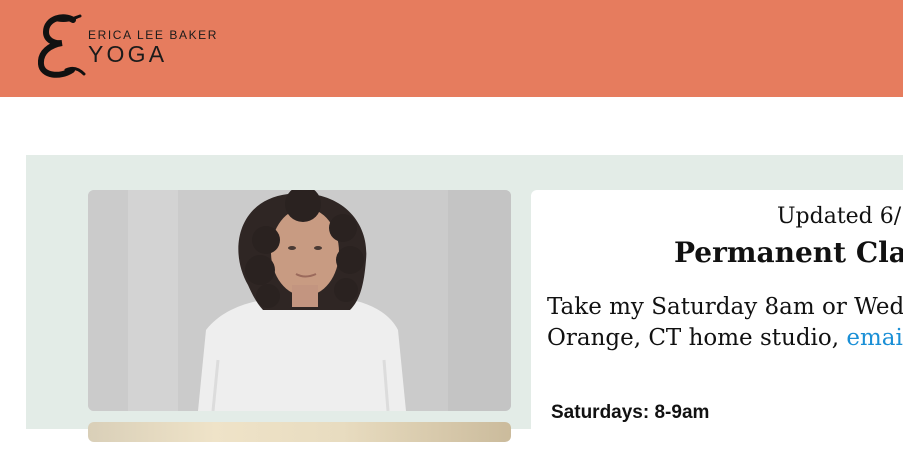 This screenshot has height=450, width=903. Describe the element at coordinates (725, 307) in the screenshot. I see `intro-line-1: Take my Saturday 8am or Wedn` at that location.